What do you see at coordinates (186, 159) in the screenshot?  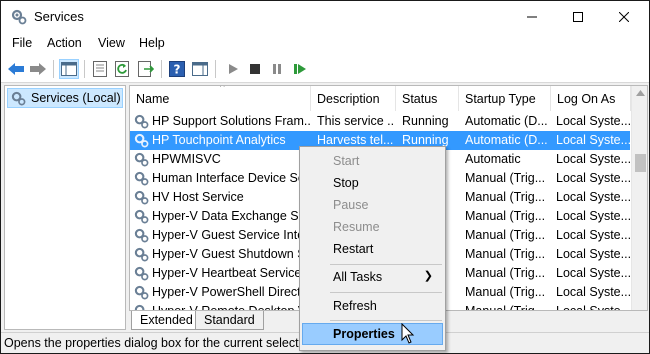 I see `cell-name: HPWMISVC` at bounding box center [186, 159].